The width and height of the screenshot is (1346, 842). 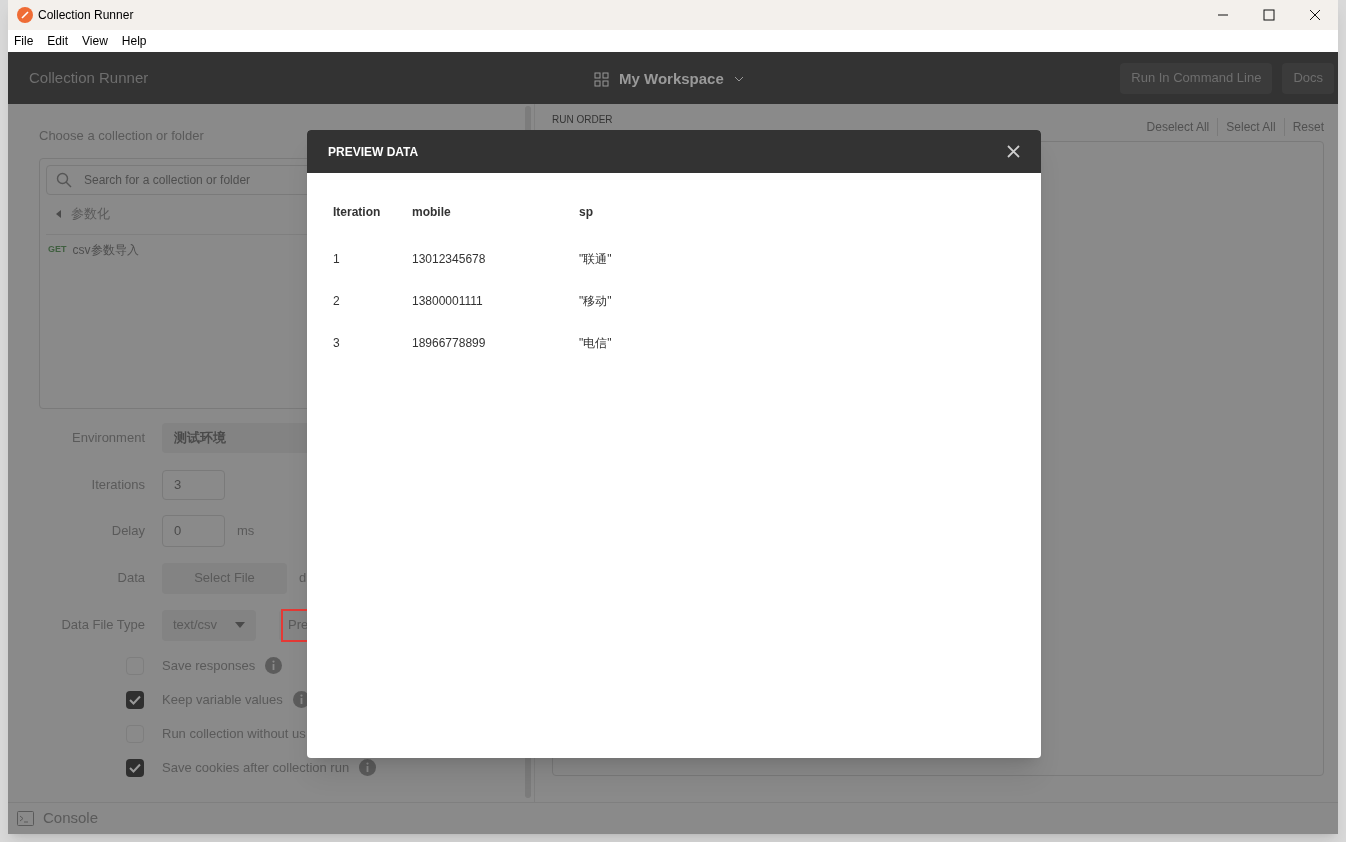 What do you see at coordinates (1303, 127) in the screenshot?
I see `run-order-action: Reset` at bounding box center [1303, 127].